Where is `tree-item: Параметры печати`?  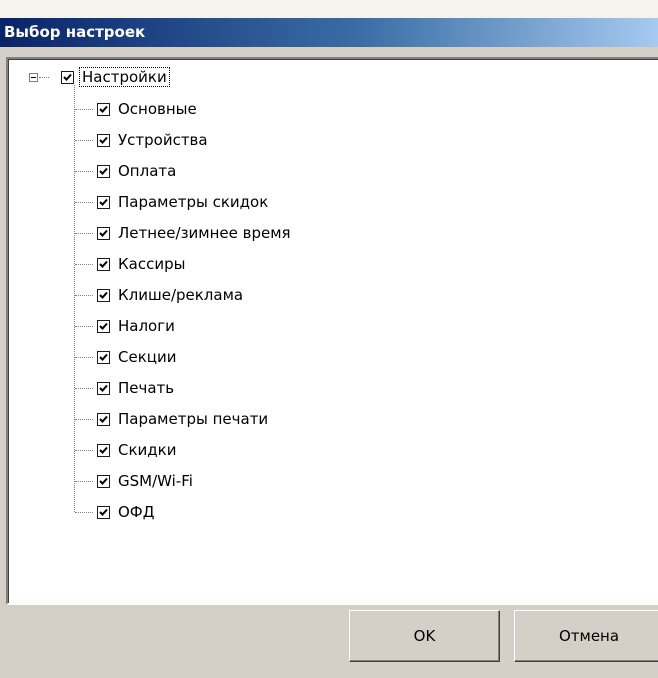
tree-item: Параметры печати is located at coordinates (183, 419).